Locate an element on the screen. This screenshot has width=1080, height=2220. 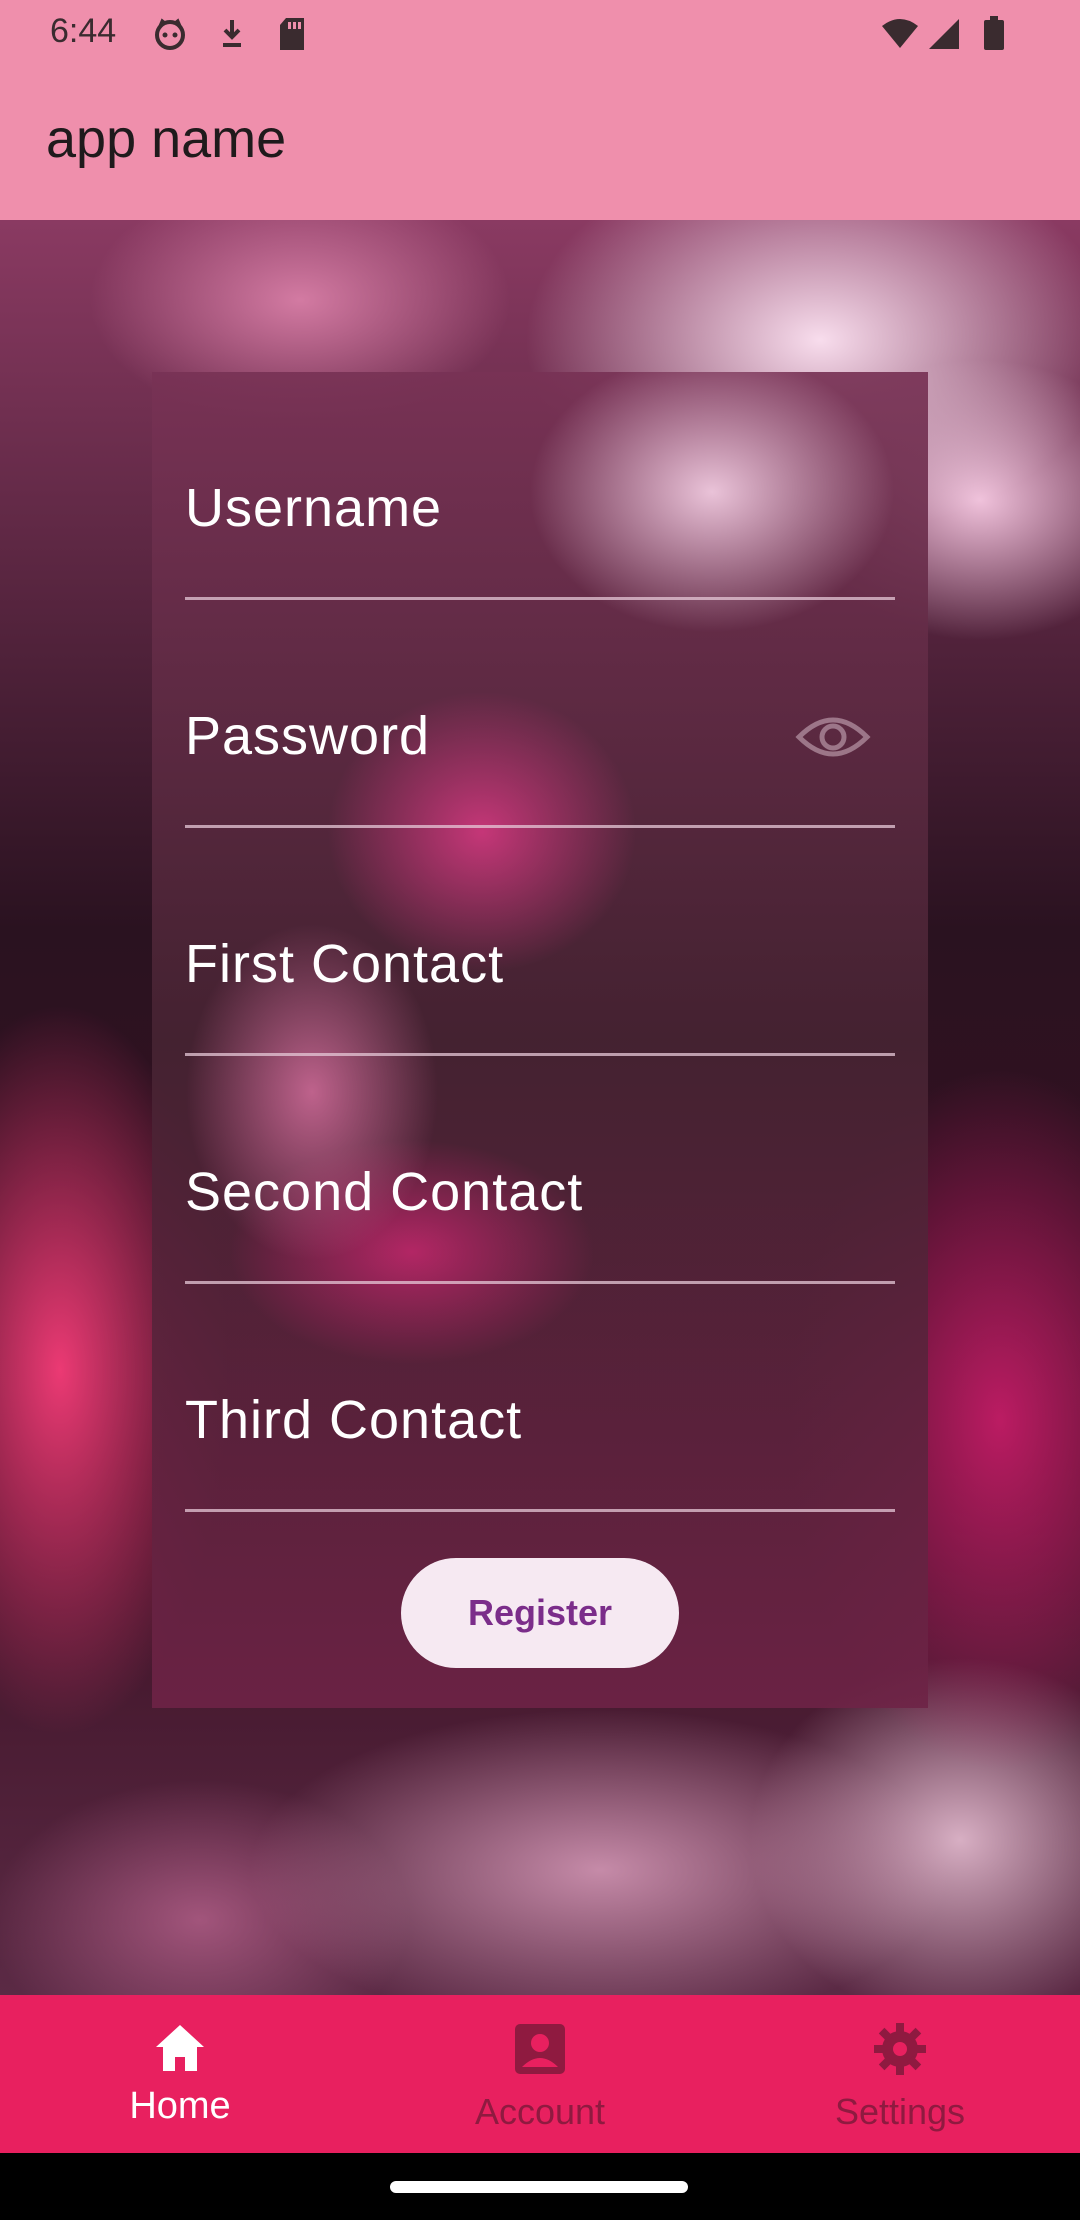
username-label: Username is located at coordinates (314, 508).